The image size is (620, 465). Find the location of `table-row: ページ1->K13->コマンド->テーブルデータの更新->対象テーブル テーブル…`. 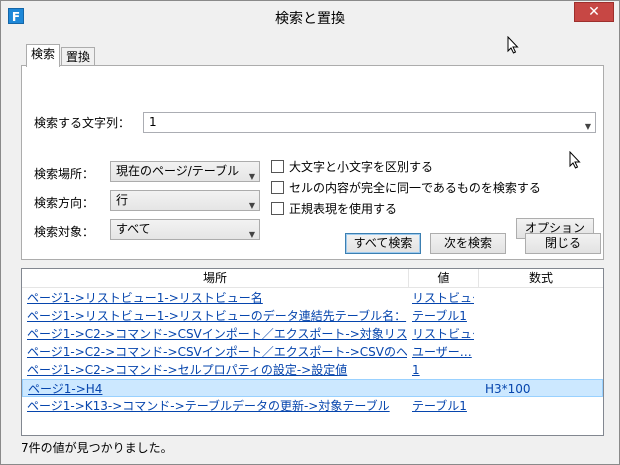

table-row: ページ1->K13->コマンド->テーブルデータの更新->対象テーブル テーブル… is located at coordinates (312, 406).